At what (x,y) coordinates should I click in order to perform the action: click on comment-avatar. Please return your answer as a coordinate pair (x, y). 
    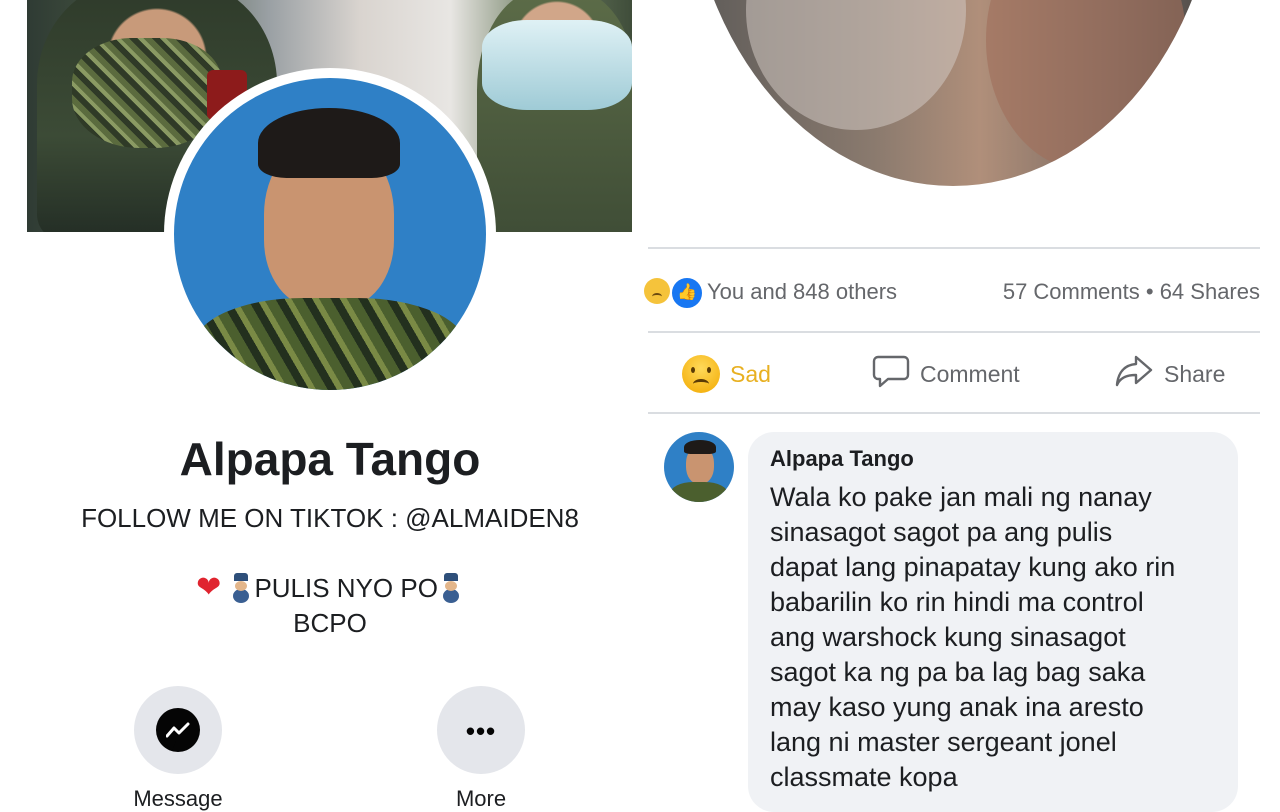
    Looking at the image, I should click on (699, 467).